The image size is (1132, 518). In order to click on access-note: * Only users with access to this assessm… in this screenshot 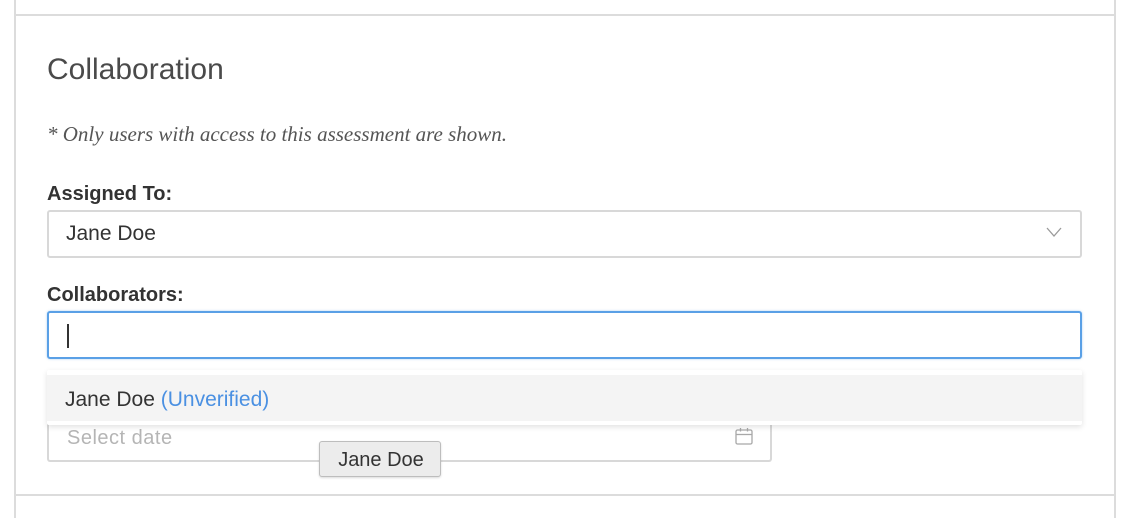, I will do `click(277, 134)`.